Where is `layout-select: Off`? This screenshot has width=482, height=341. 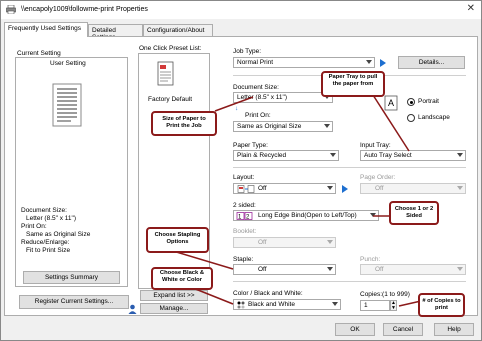
layout-select: Off is located at coordinates (284, 188).